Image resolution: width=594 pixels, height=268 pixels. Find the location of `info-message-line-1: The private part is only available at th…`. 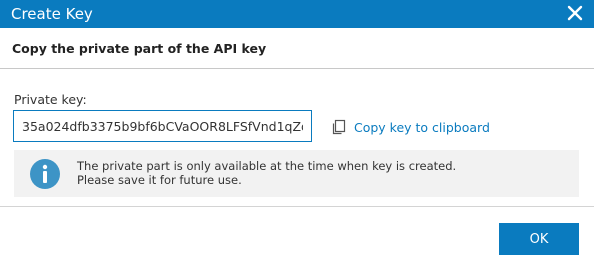

info-message-line-1: The private part is only available at th… is located at coordinates (267, 166).